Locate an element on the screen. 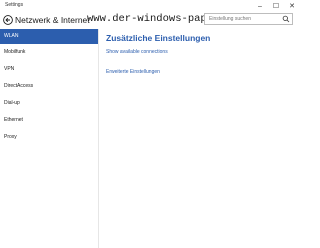 The width and height of the screenshot is (320, 248). sidebar-item-directaccess: DirectAccess is located at coordinates (49, 86).